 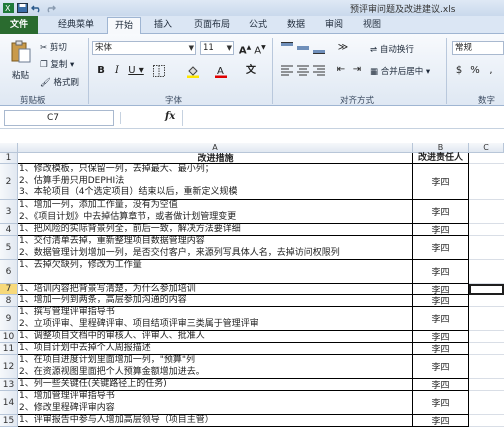 I want to click on paste-icon, so click(x=21, y=52).